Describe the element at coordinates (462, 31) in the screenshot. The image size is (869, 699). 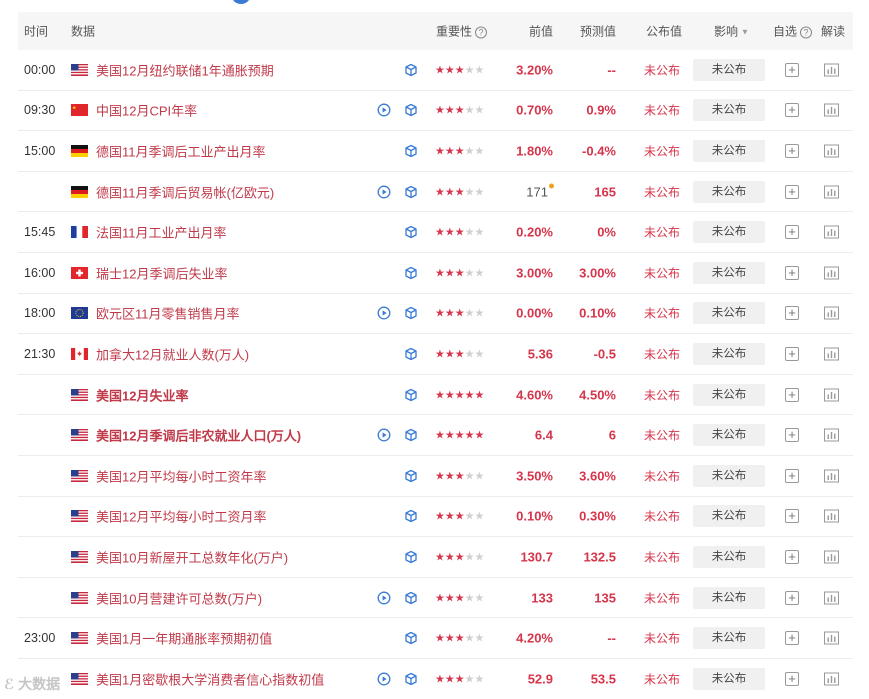
I see `header-importance: 重要性?` at that location.